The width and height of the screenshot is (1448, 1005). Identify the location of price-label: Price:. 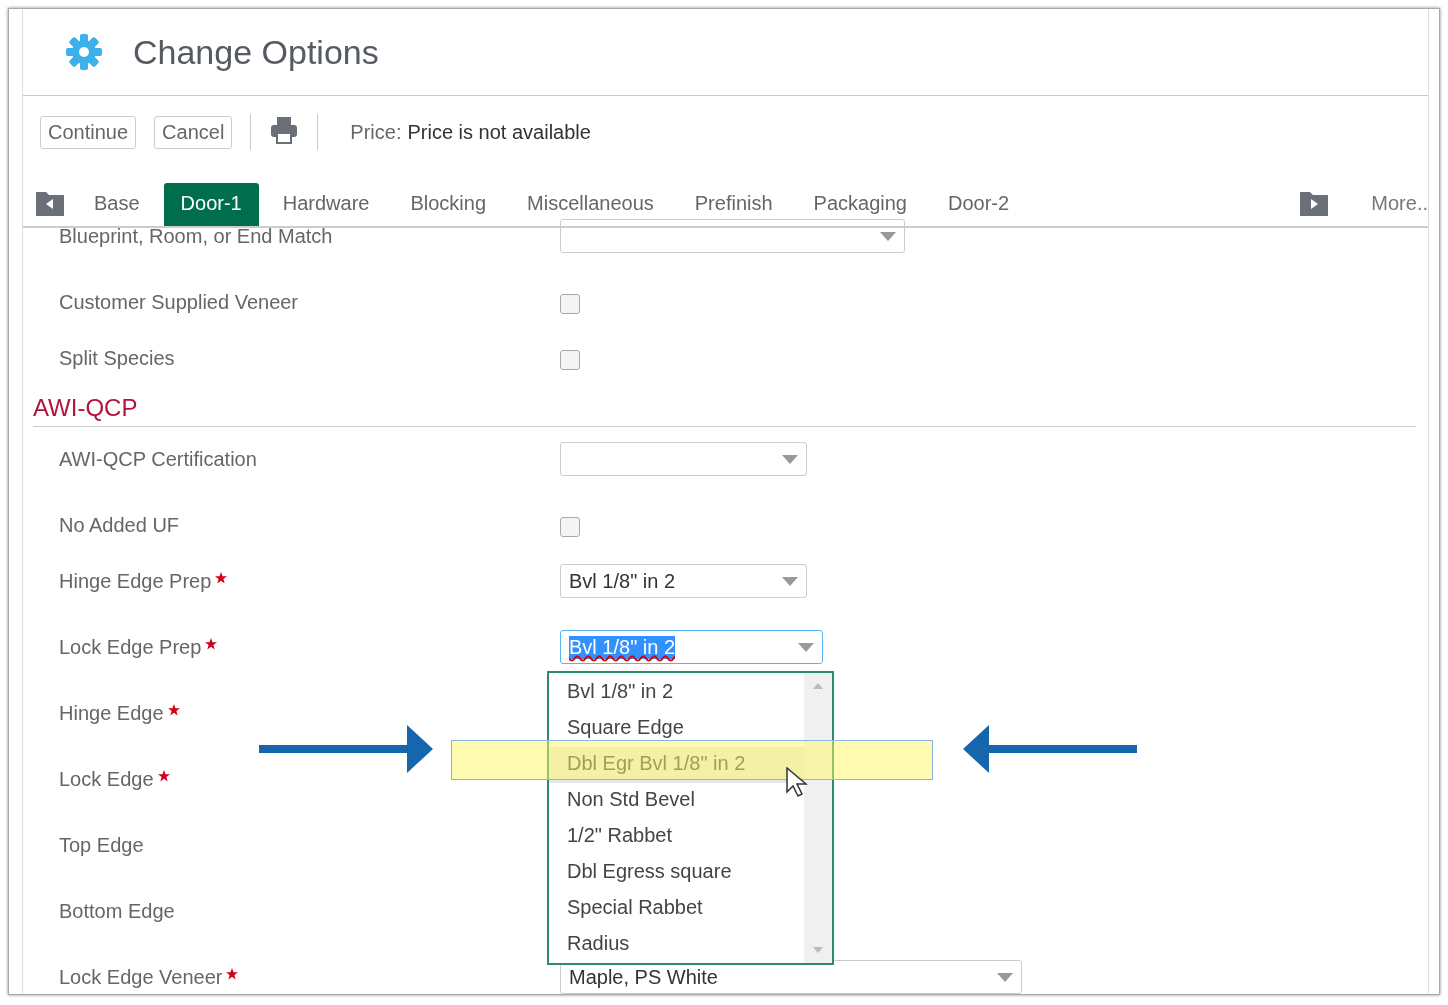
(376, 132).